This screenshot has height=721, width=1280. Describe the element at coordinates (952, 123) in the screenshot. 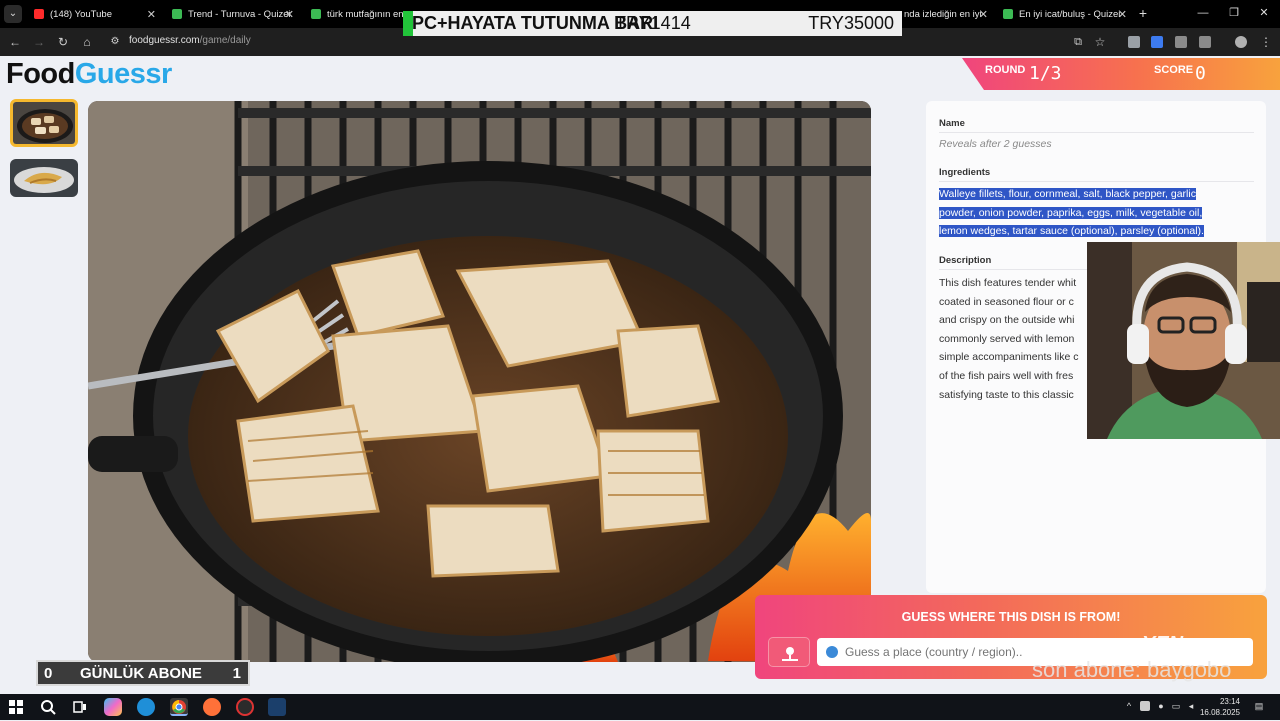

I see `name-label: Name` at that location.